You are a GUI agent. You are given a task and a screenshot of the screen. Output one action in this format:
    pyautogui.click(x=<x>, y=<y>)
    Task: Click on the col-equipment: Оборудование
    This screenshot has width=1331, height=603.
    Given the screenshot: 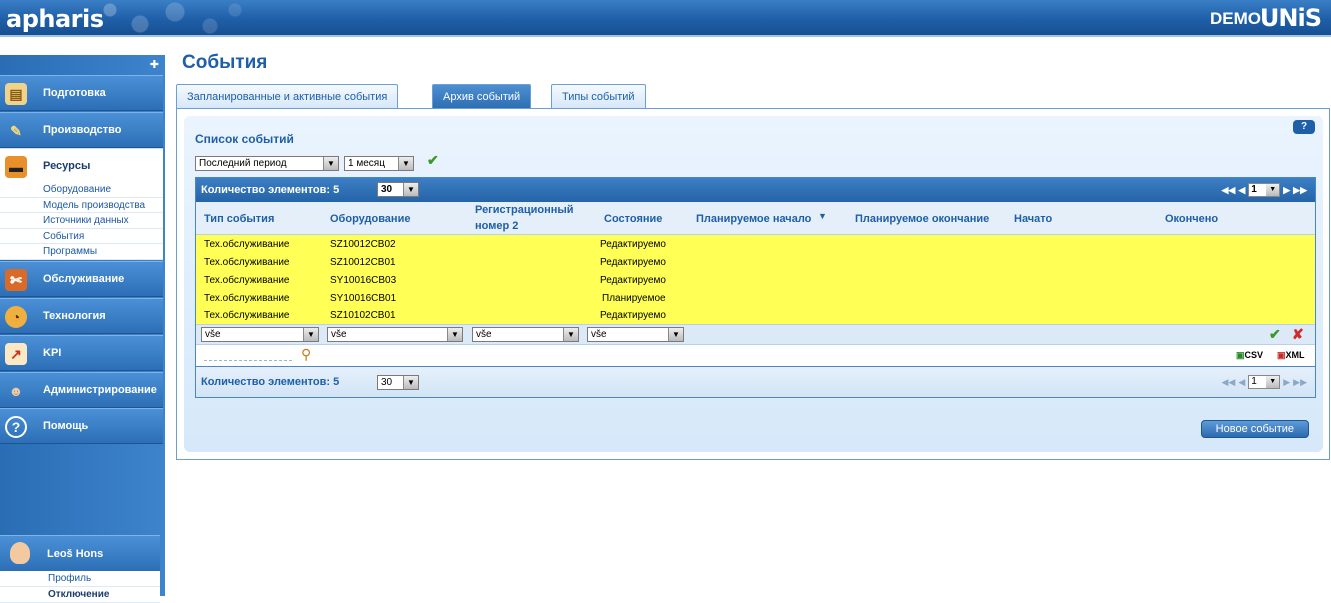 What is the action you would take?
    pyautogui.click(x=370, y=219)
    